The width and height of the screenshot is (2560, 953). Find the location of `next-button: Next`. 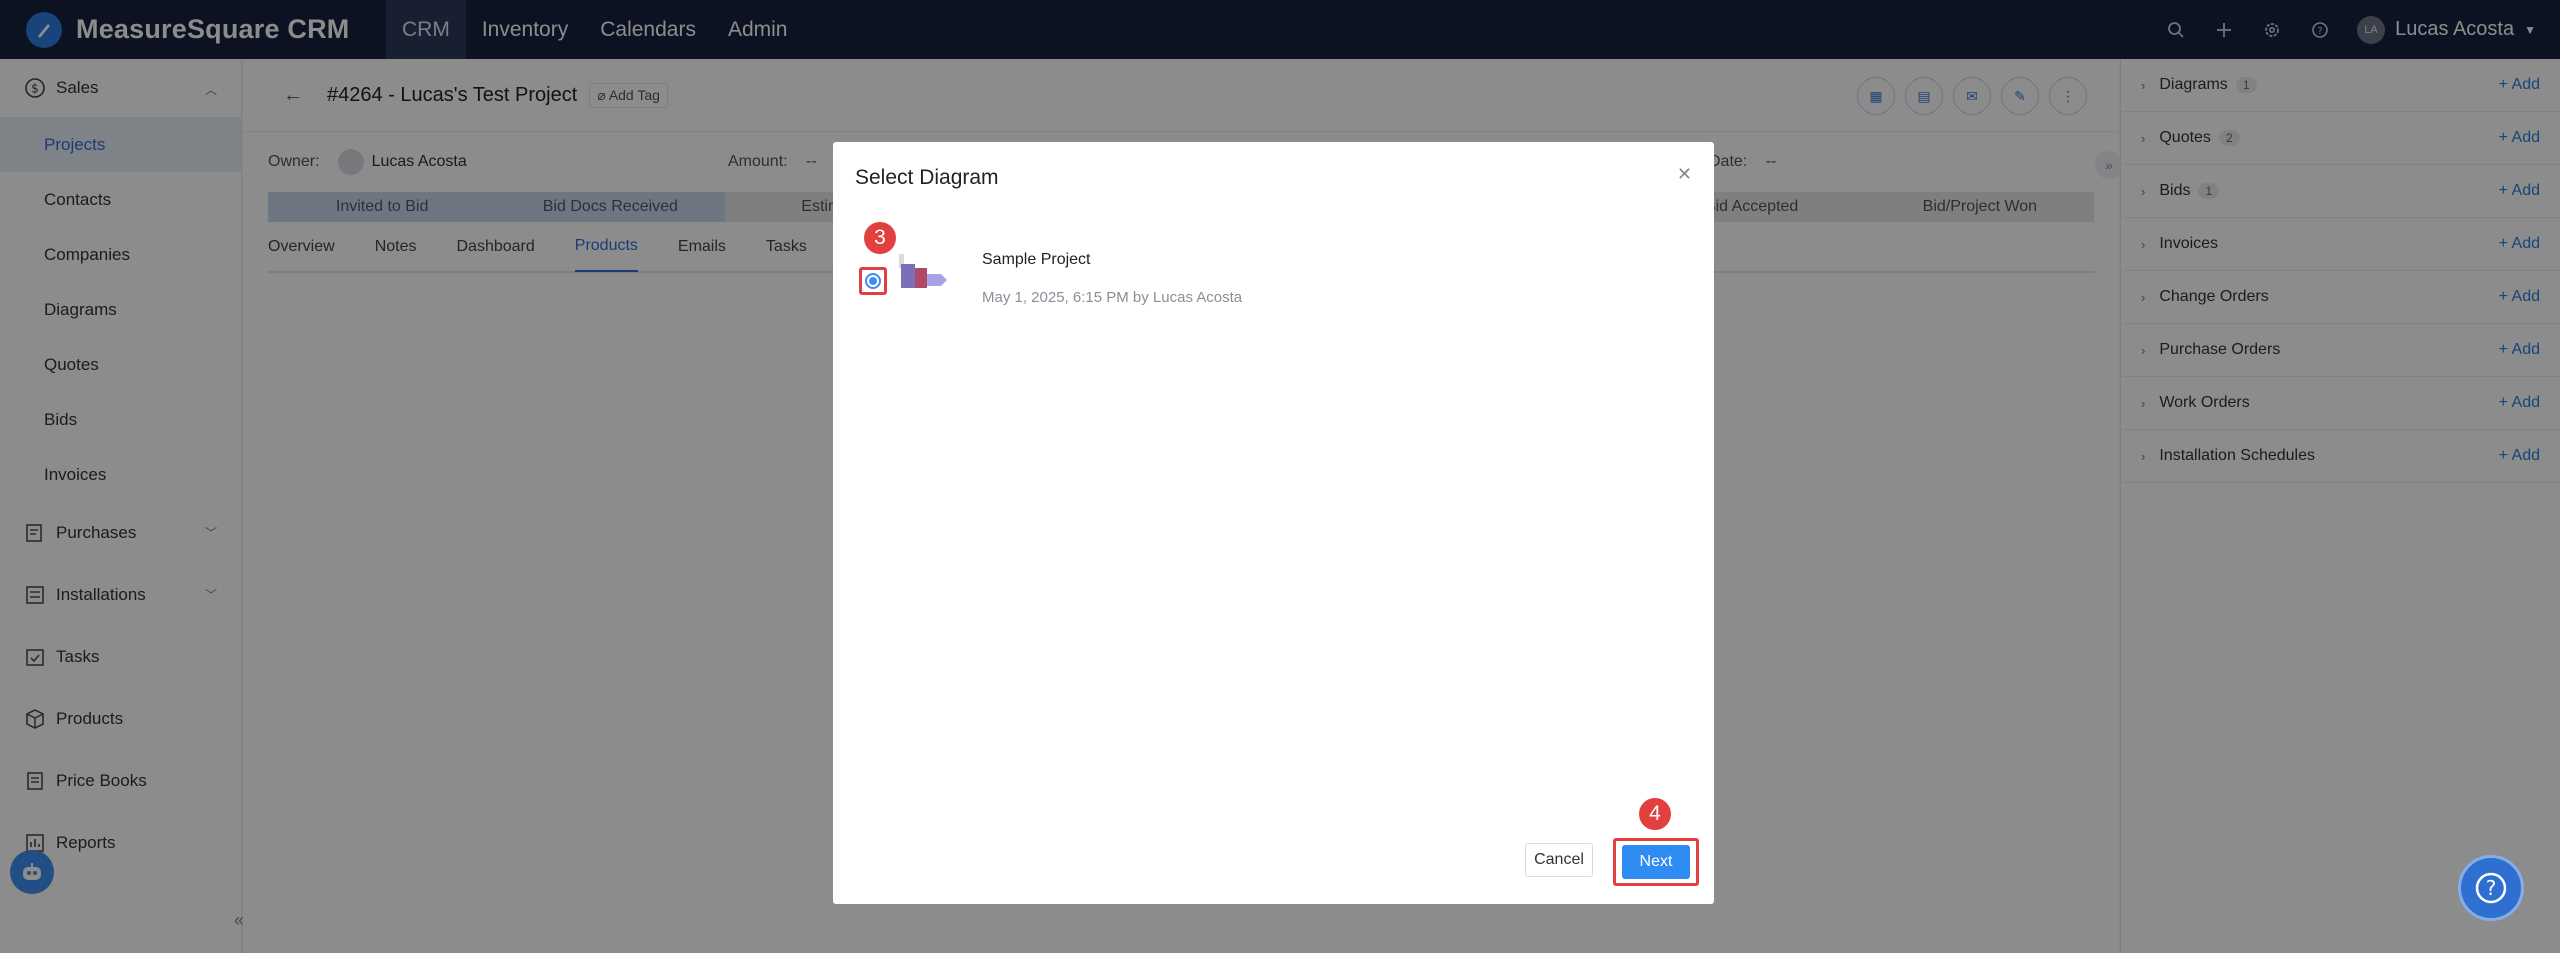

next-button: Next is located at coordinates (1656, 862).